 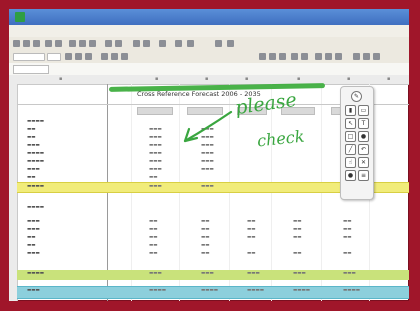 I want to click on highlighted-subtotal-row: ▬▬▬▬ ▬▬▬ ▬▬▬ ▬▬▬ ▬▬▬ ▬▬▬, so click(x=213, y=275).